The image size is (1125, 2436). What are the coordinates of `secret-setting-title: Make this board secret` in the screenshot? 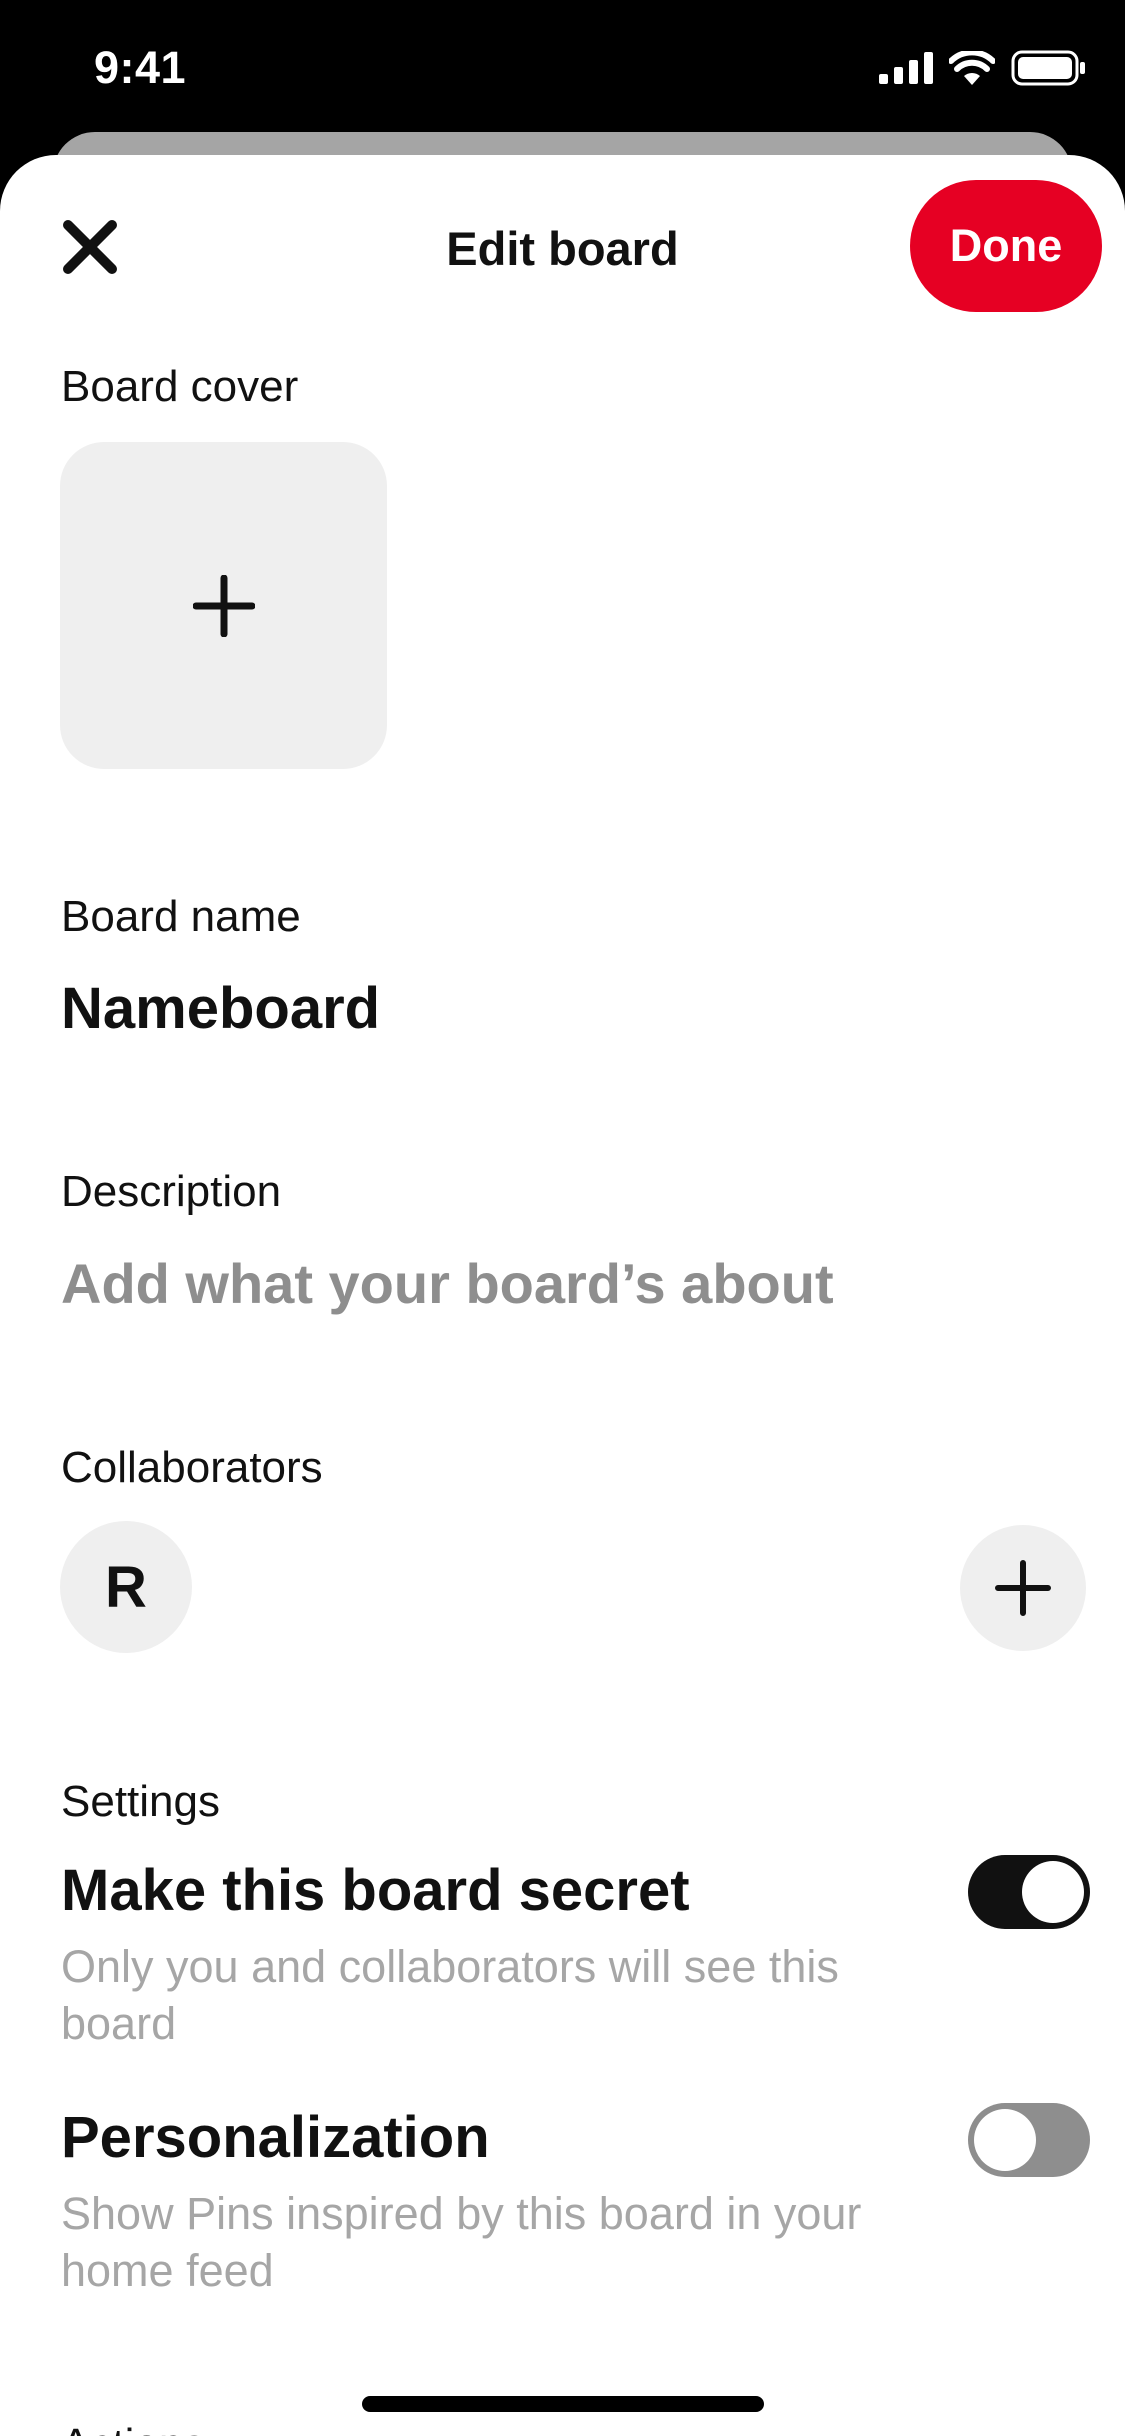 It's located at (375, 1890).